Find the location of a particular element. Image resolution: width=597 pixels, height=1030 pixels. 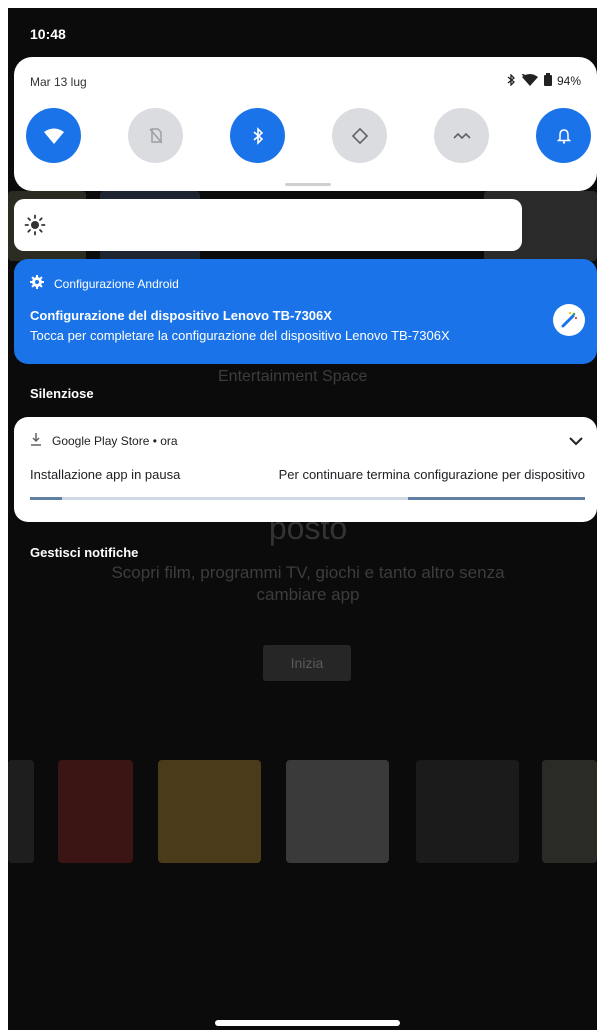

bg-start-button: Inizia is located at coordinates (307, 663).